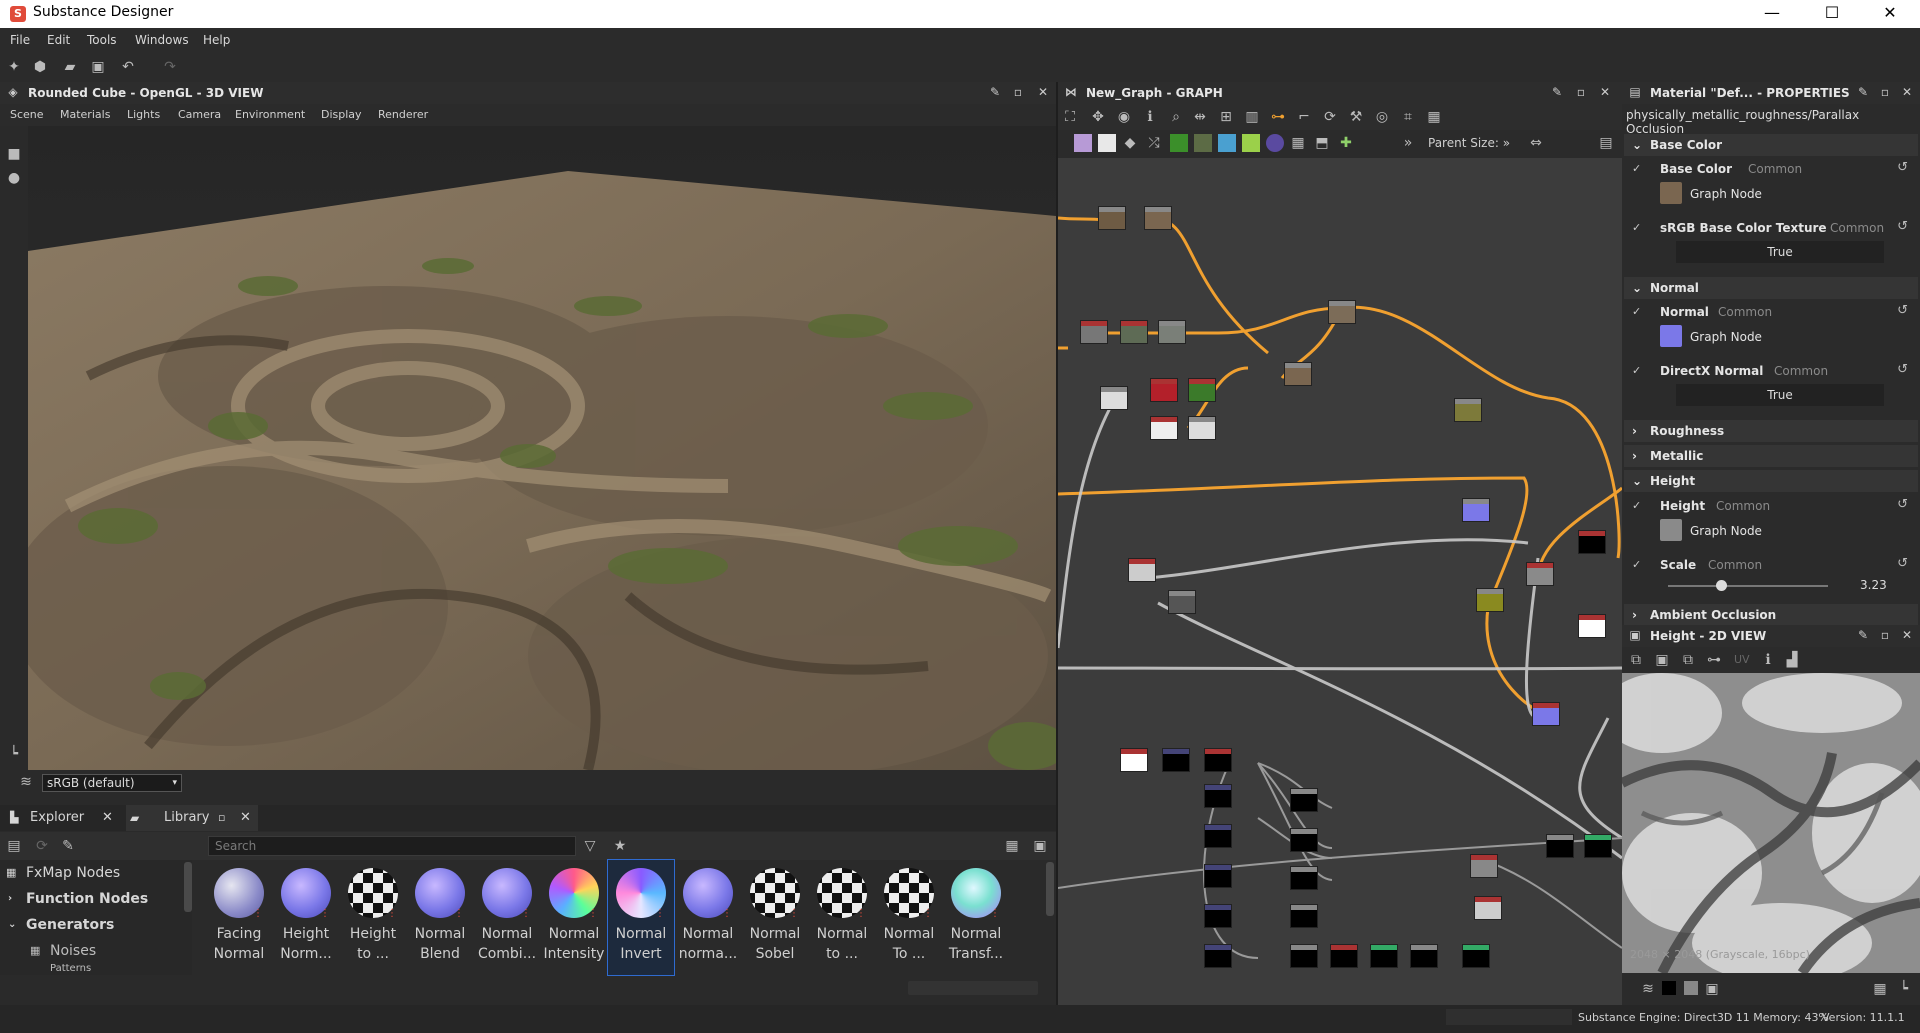 The image size is (1920, 1033). What do you see at coordinates (1298, 143) in the screenshot?
I see `grid-node-icon: ▦` at bounding box center [1298, 143].